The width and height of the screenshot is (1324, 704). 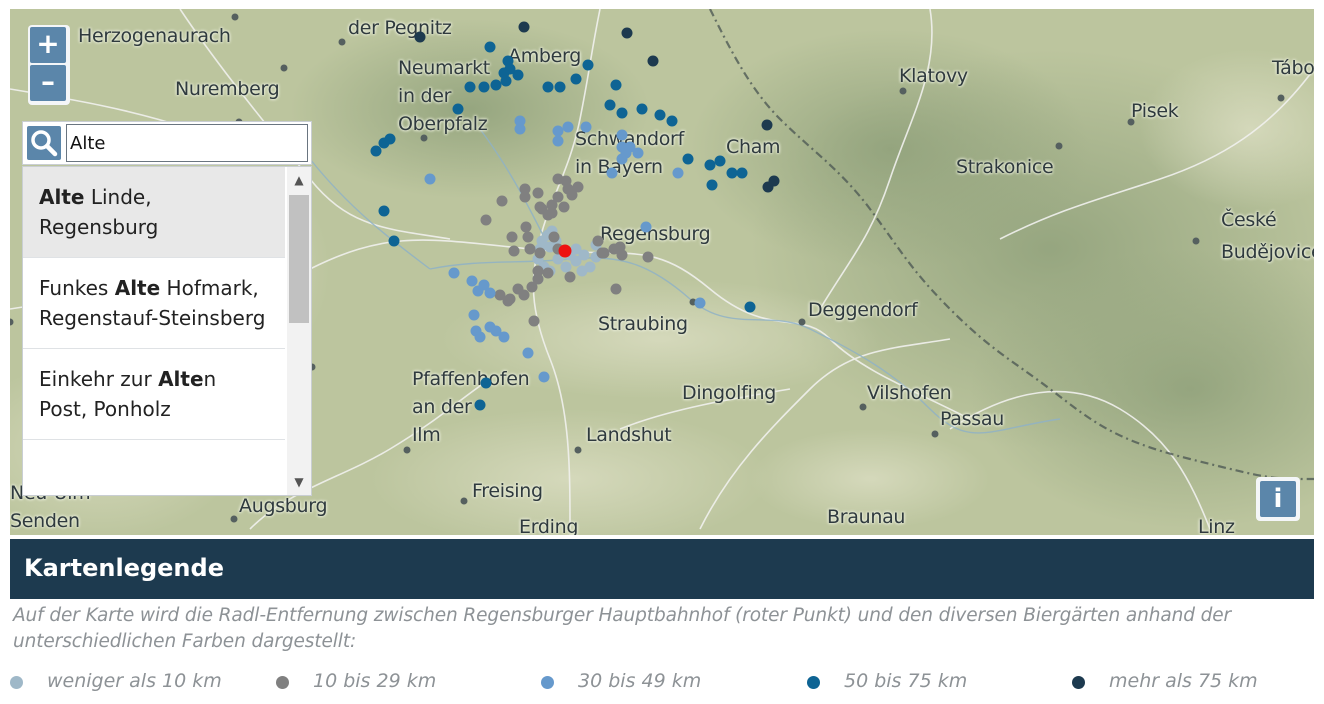 What do you see at coordinates (187, 143) in the screenshot?
I see `search-input` at bounding box center [187, 143].